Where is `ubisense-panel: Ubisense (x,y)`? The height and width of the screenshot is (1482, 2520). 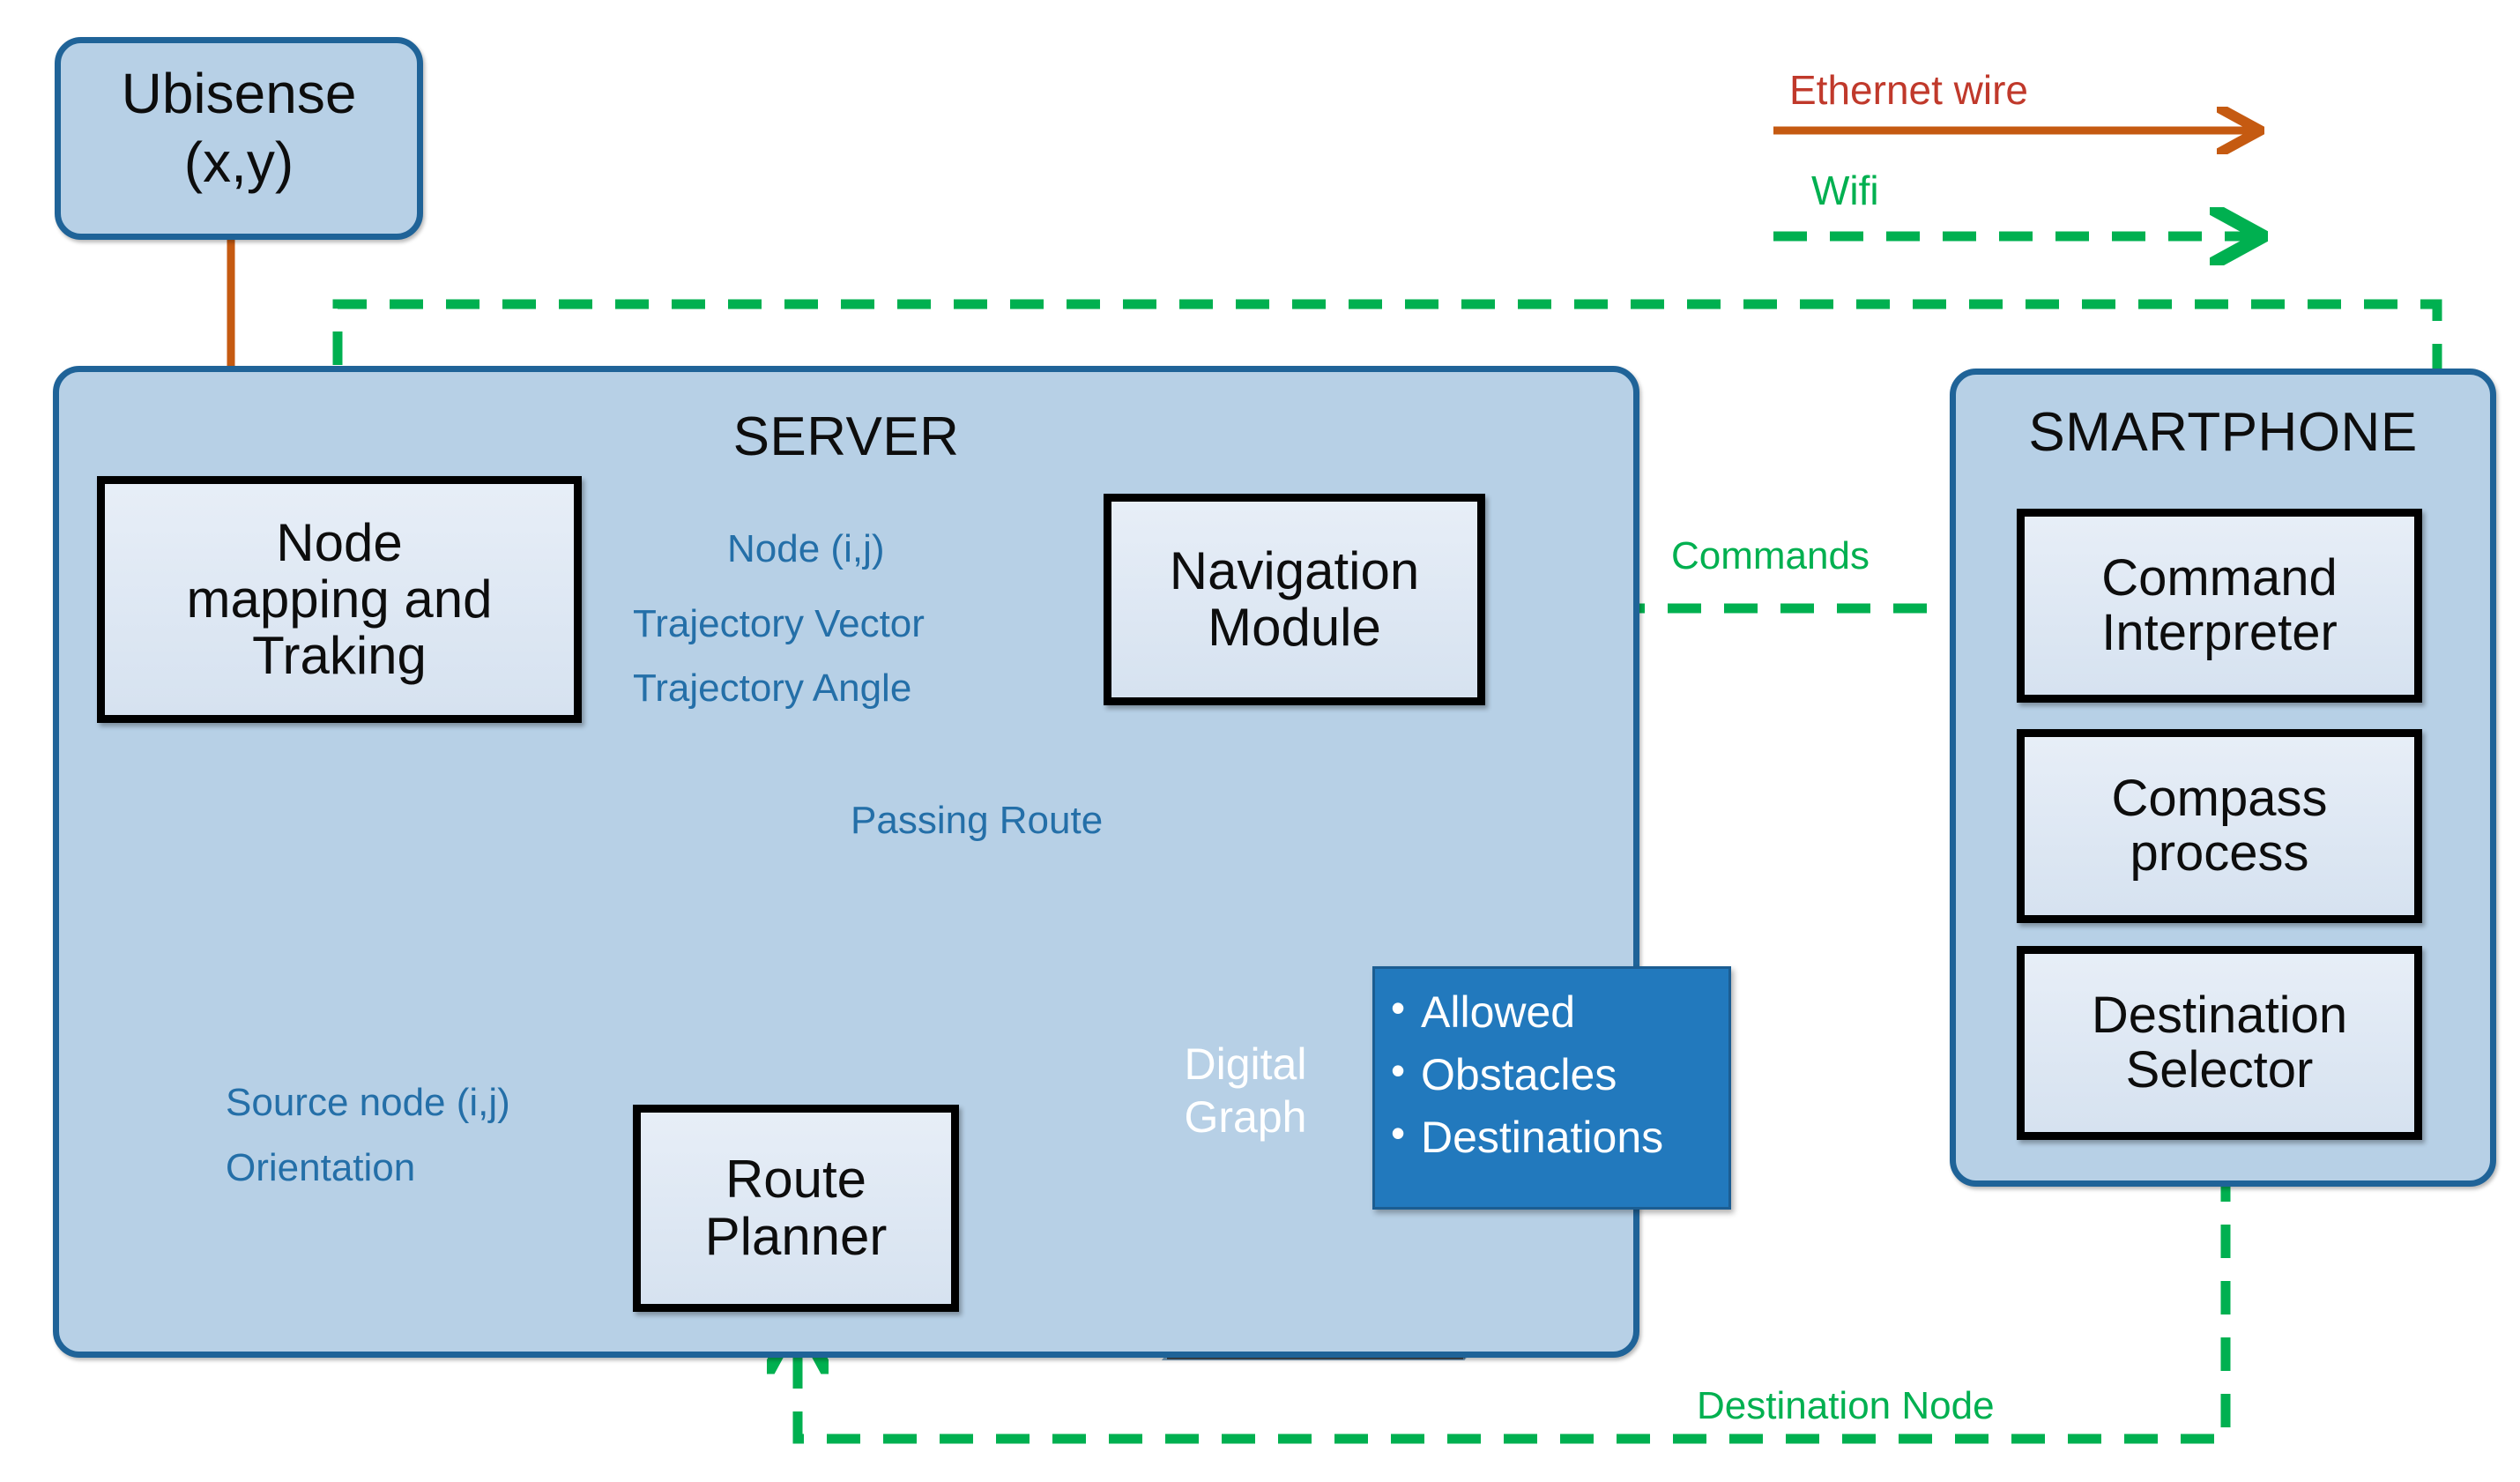 ubisense-panel: Ubisense (x,y) is located at coordinates (239, 138).